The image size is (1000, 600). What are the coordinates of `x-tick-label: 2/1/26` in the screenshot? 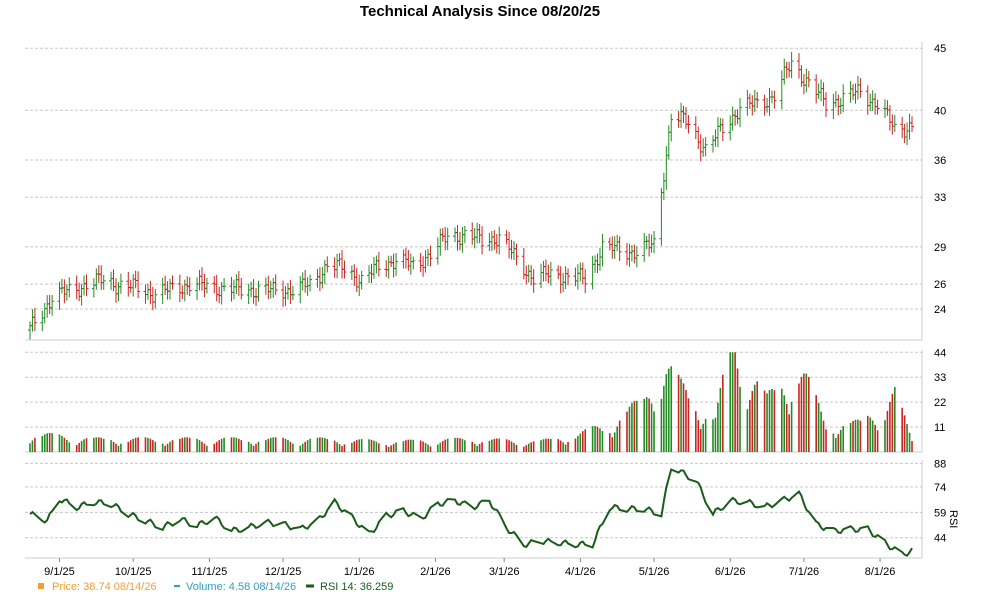 It's located at (435, 572).